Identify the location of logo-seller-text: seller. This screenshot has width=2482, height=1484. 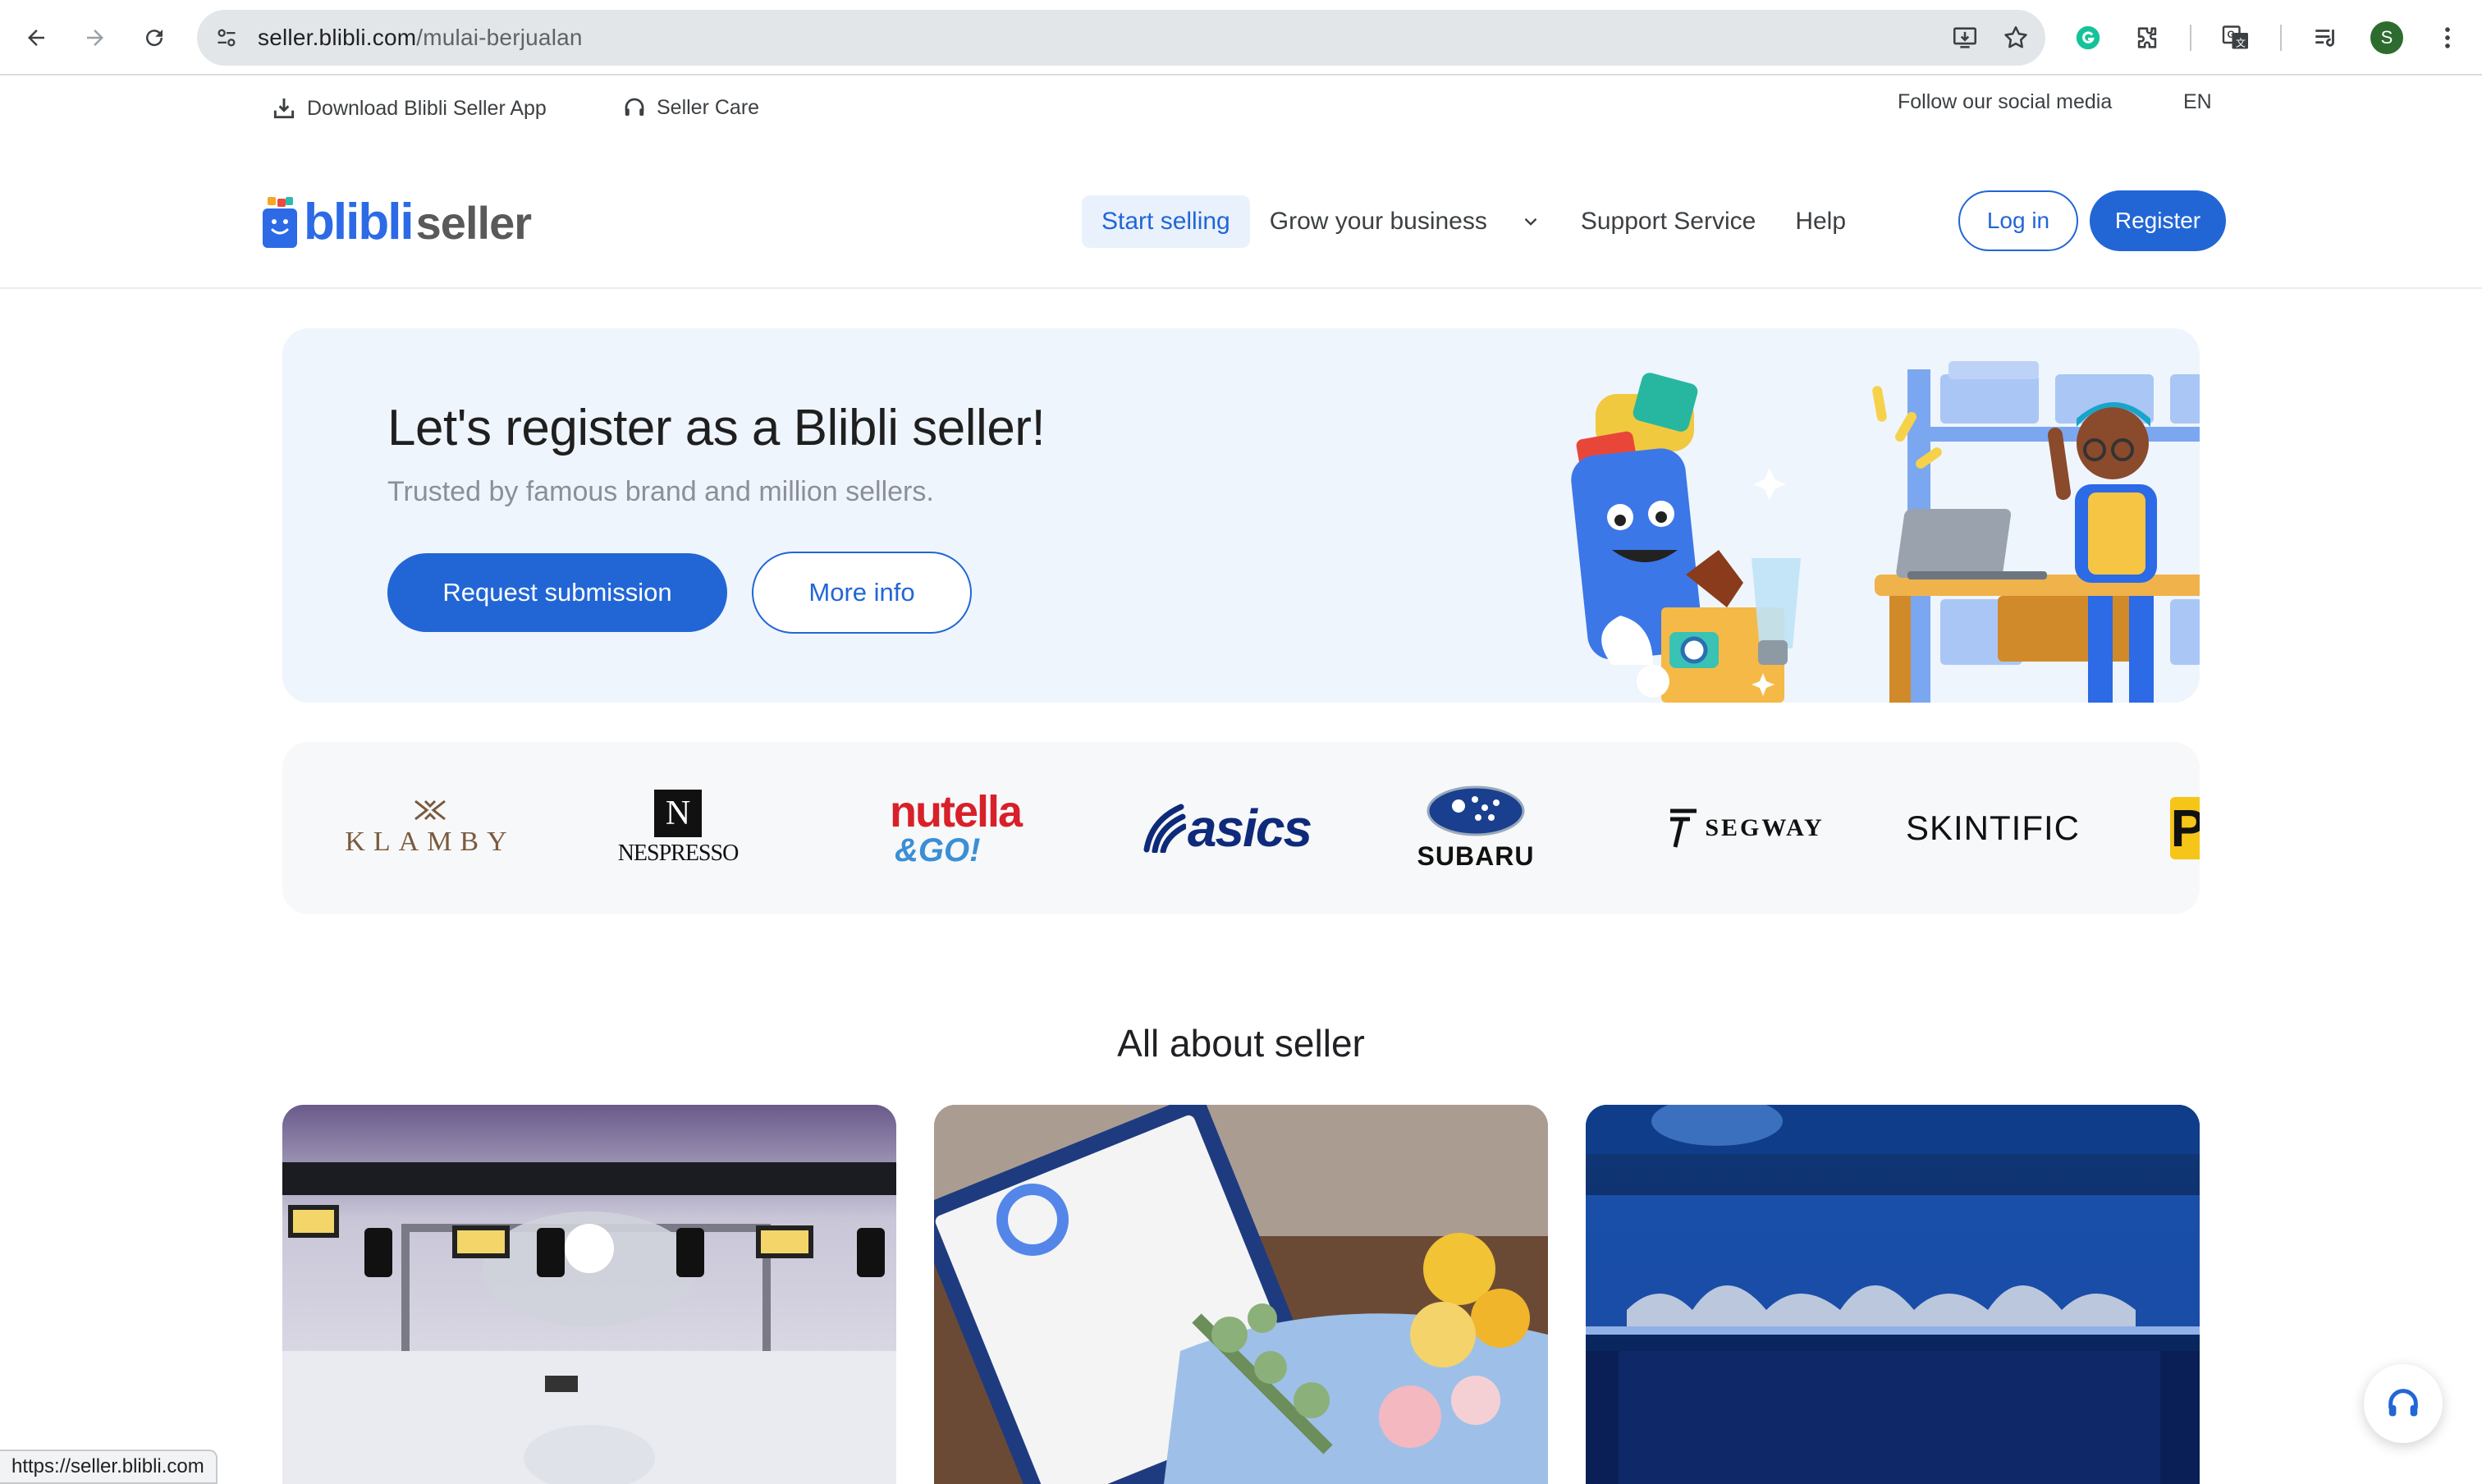
(474, 223).